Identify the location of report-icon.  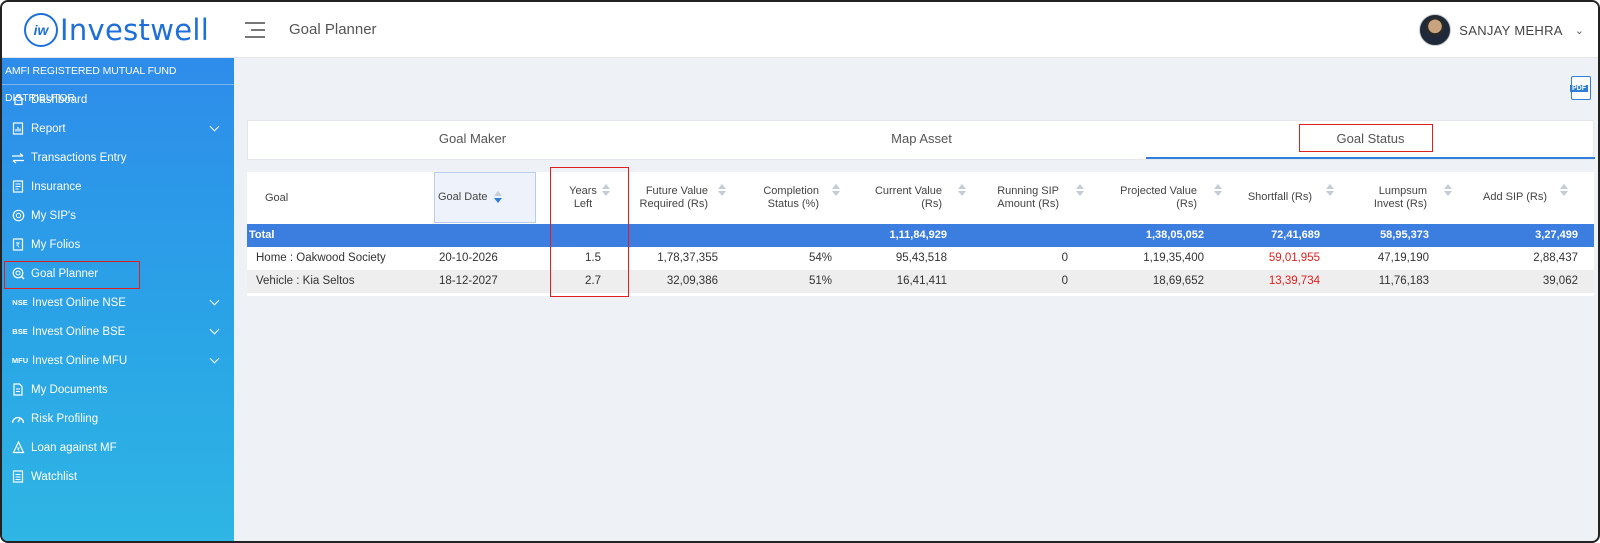
(18, 129).